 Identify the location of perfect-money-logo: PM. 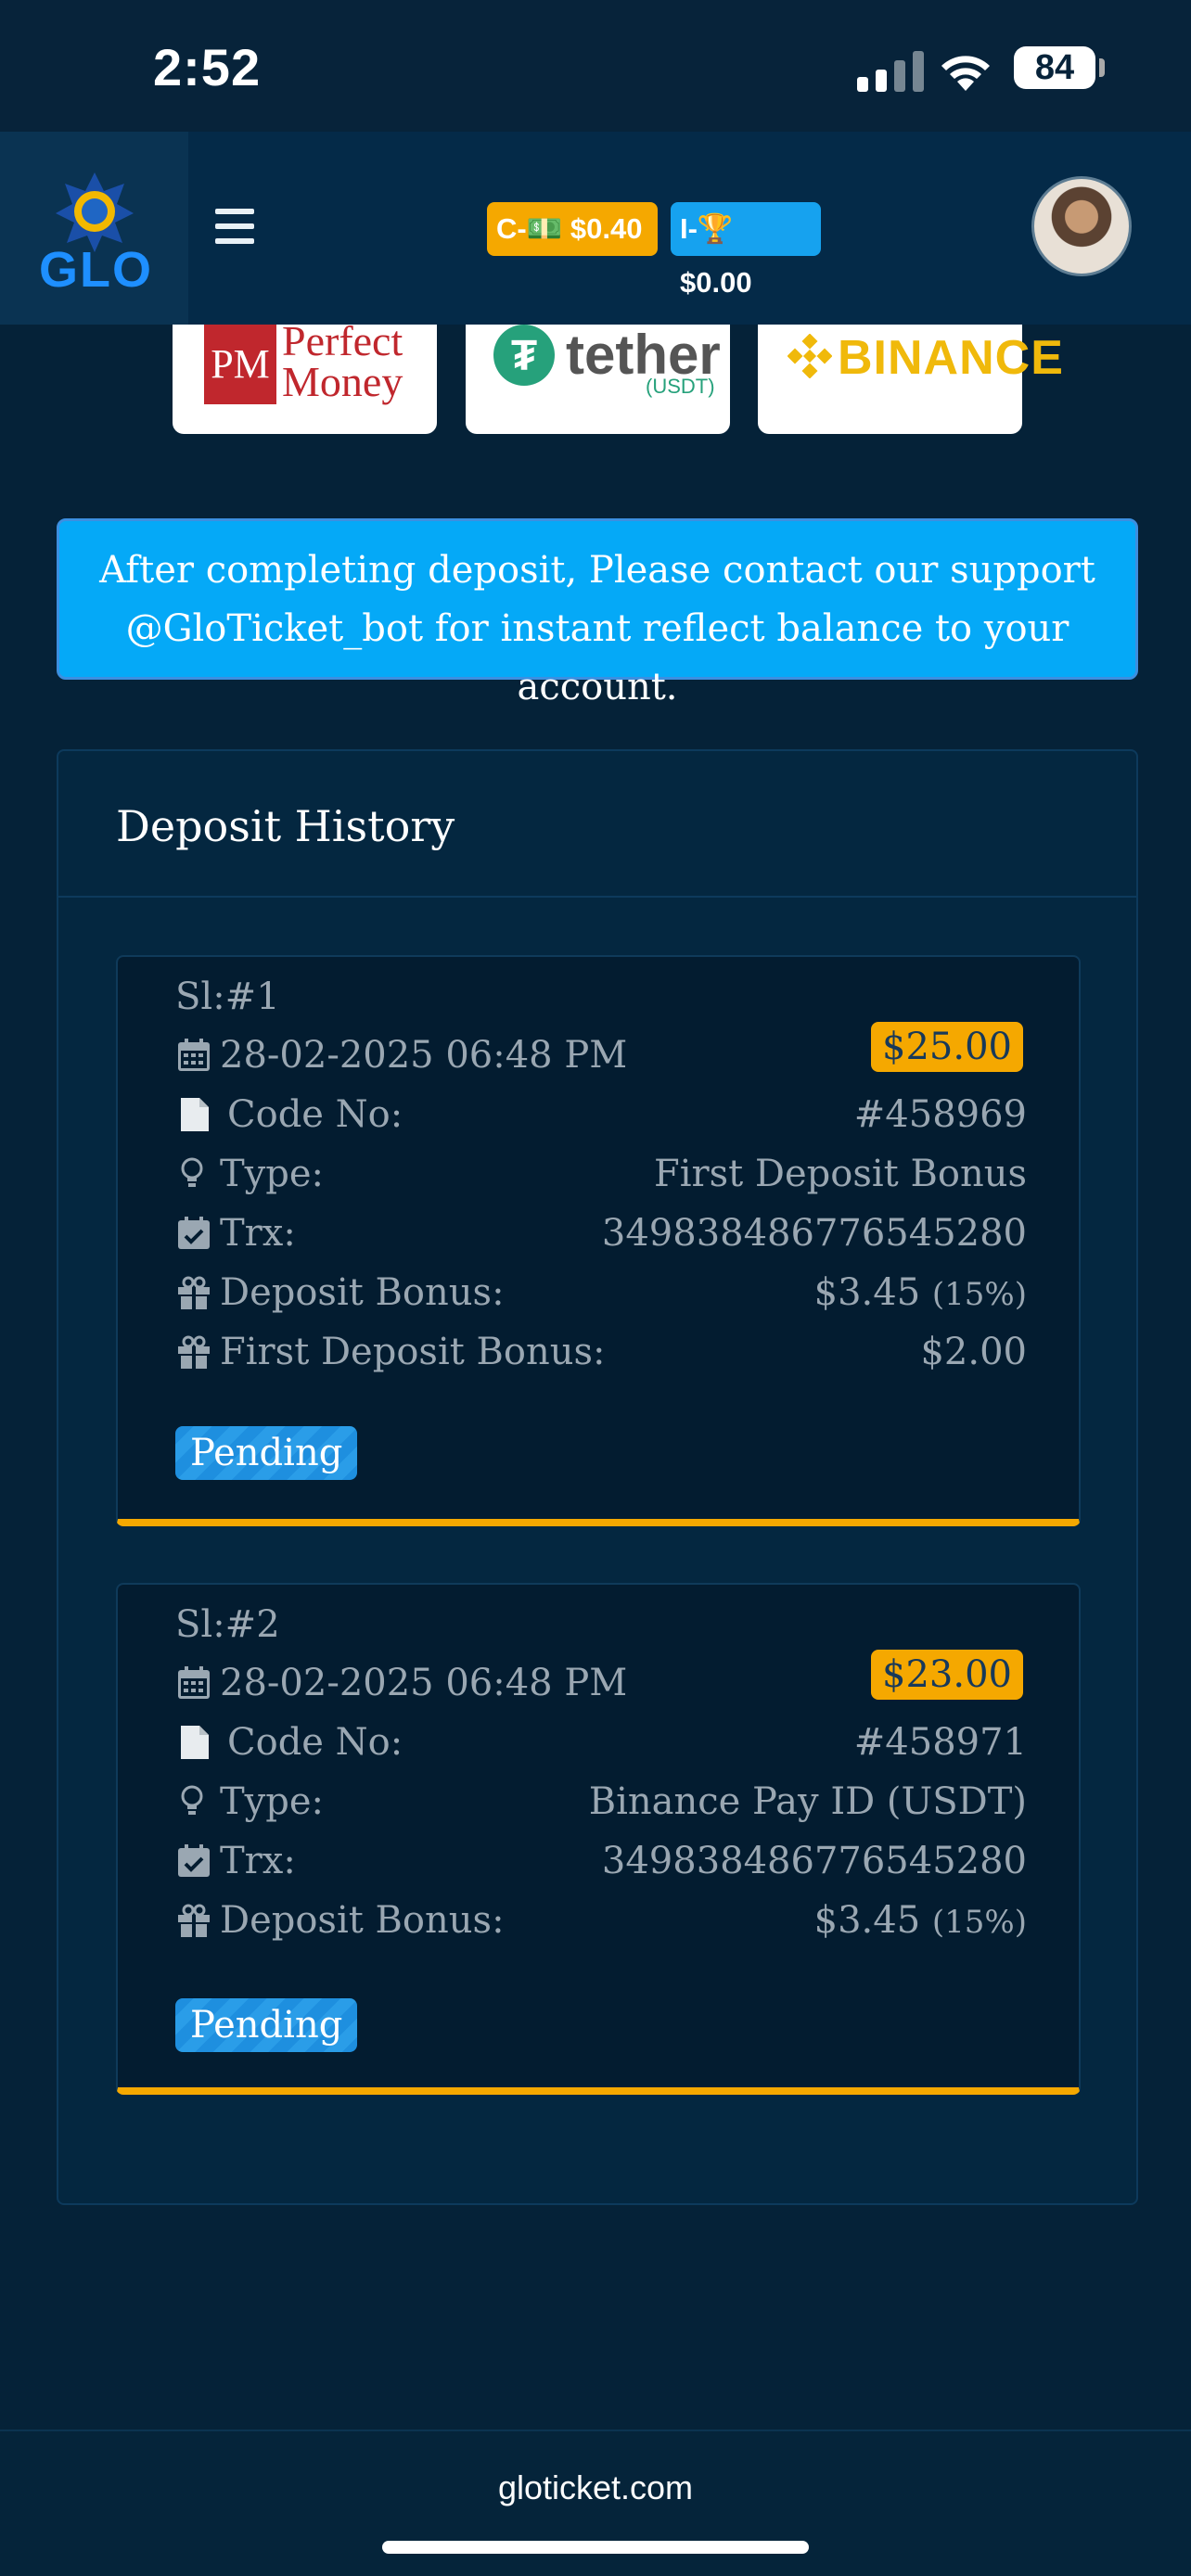
(240, 364).